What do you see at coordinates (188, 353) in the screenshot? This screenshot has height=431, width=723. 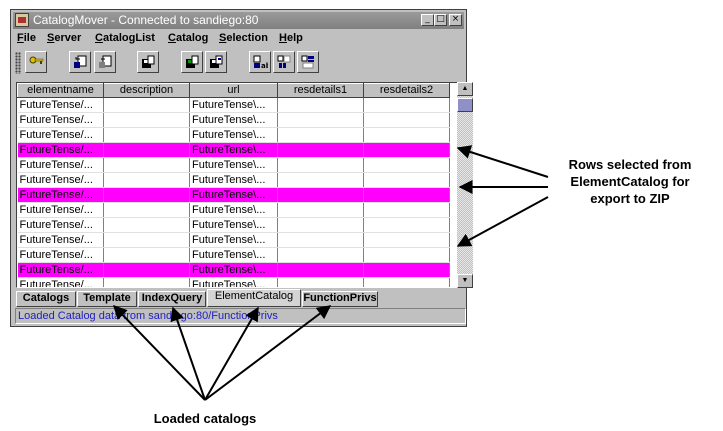 I see `arrow-to-indexquery-tab` at bounding box center [188, 353].